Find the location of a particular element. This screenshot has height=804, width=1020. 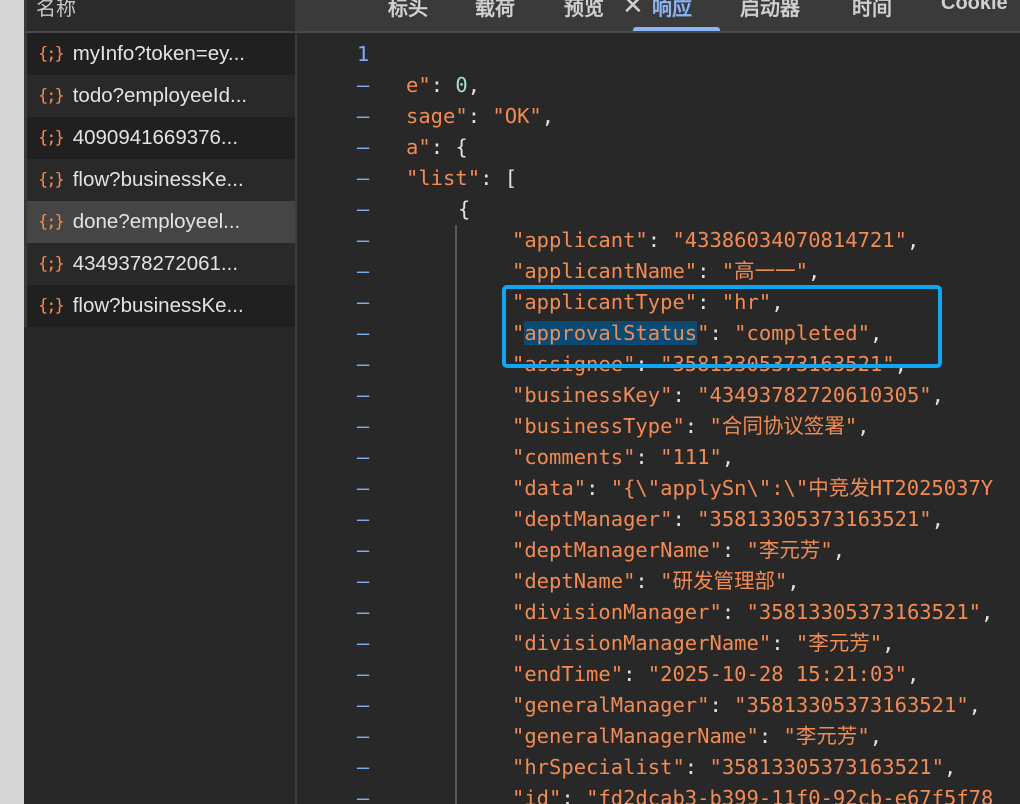

json-key: "applicant" is located at coordinates (580, 240).